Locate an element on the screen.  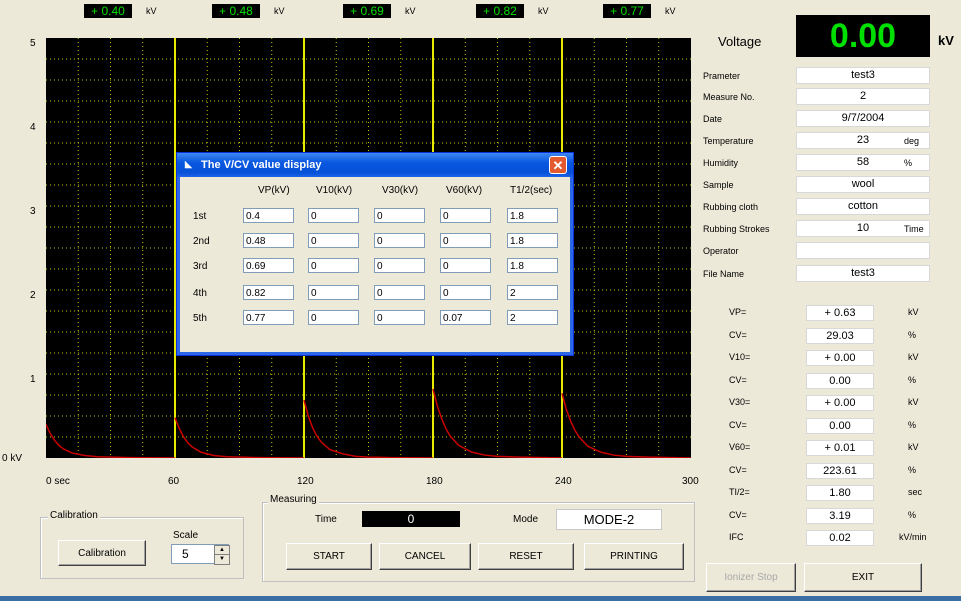
parameter-label: Temperature is located at coordinates (728, 141).